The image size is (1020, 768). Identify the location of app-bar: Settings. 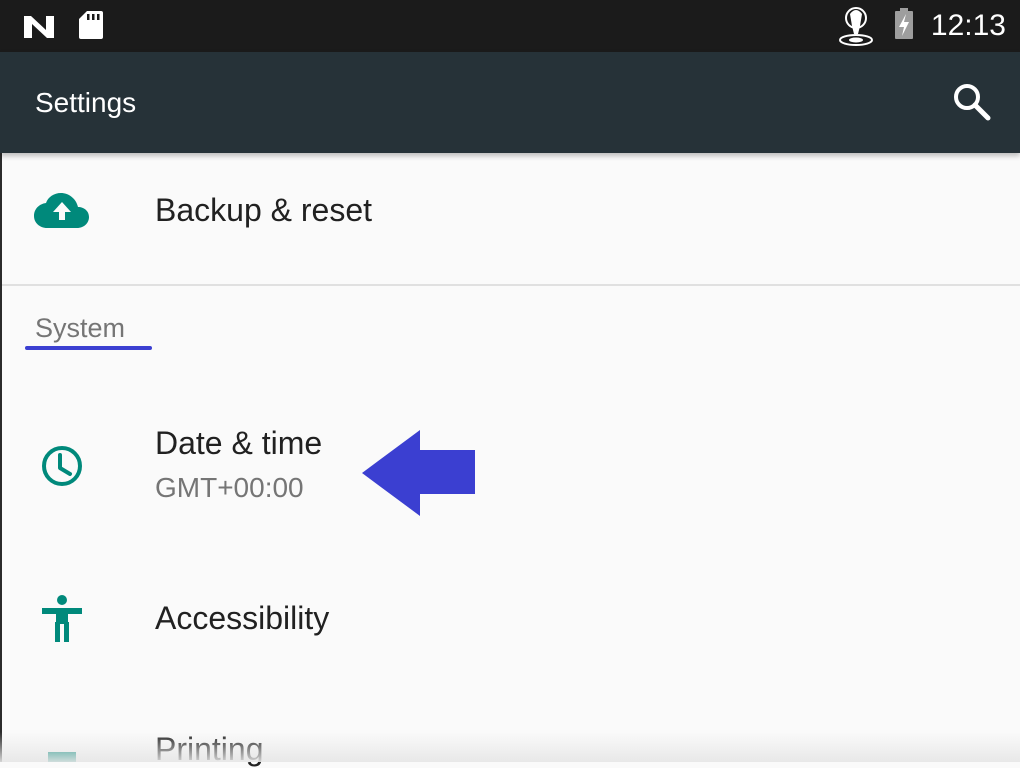
(510, 102).